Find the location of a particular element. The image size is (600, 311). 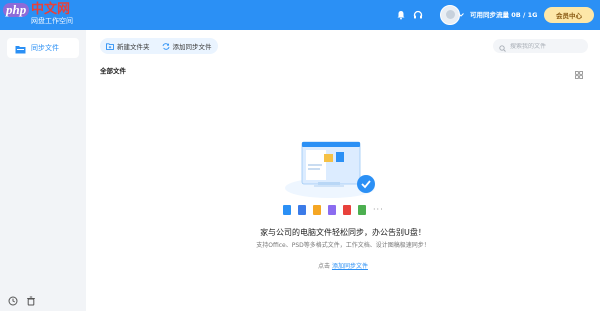

bell-icon is located at coordinates (401, 15).